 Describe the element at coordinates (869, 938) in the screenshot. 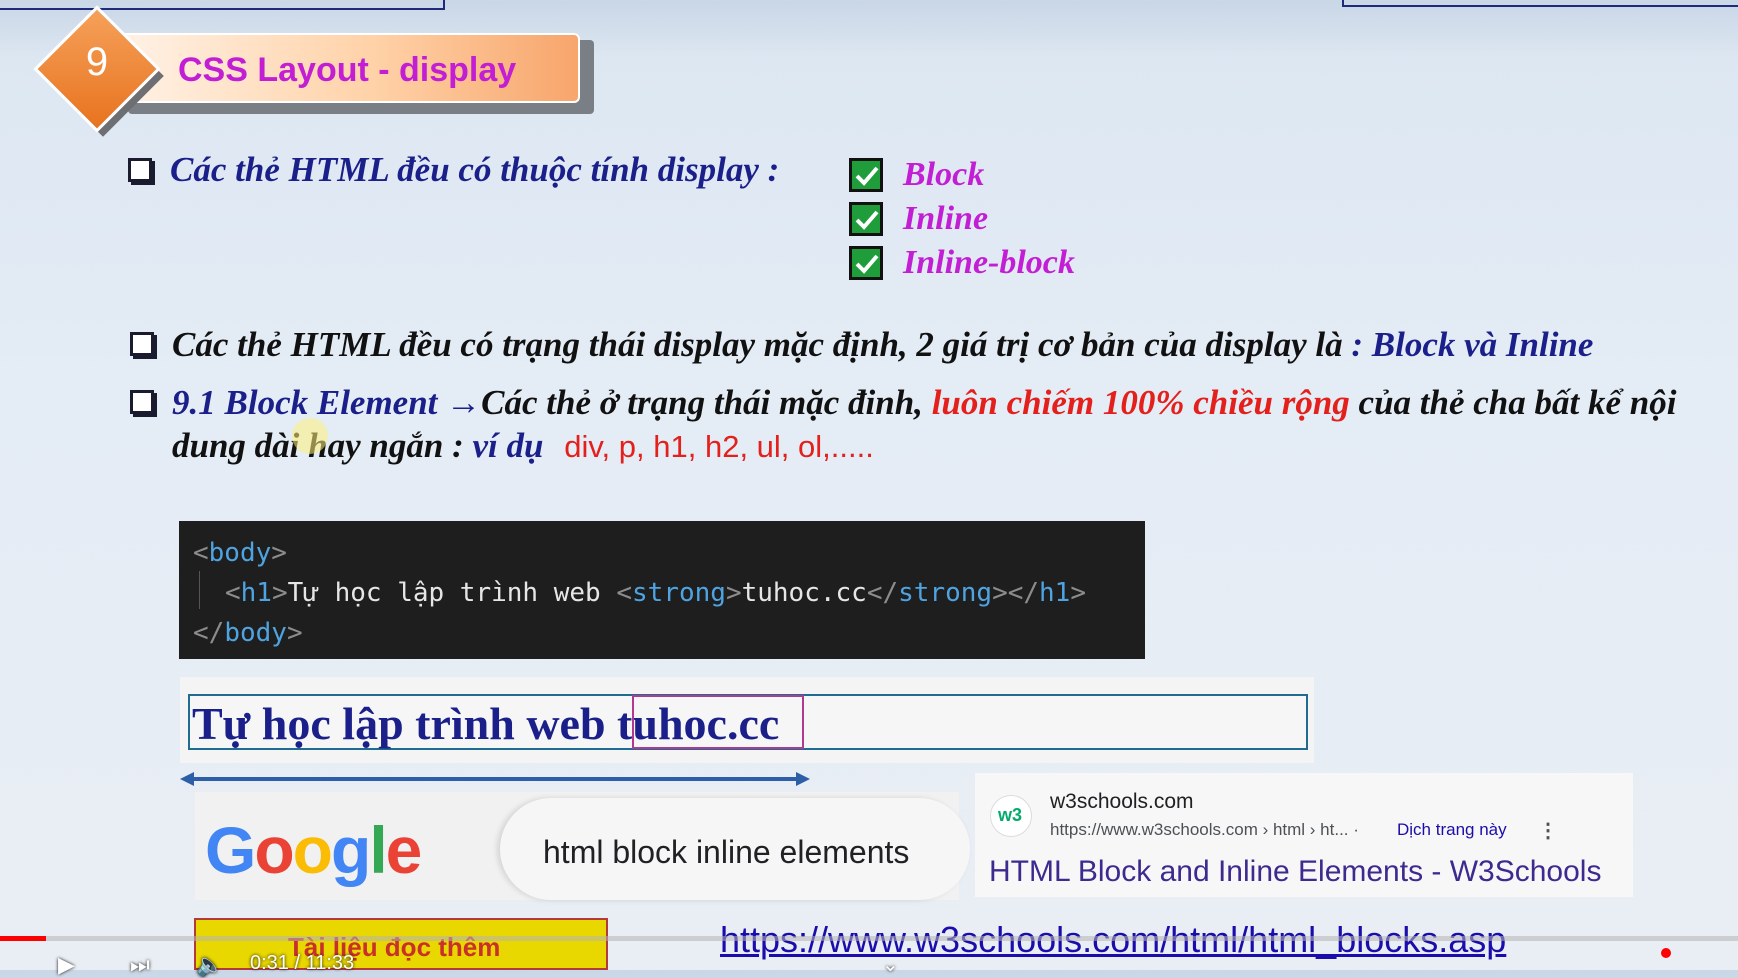

I see `video-progress-bar` at that location.